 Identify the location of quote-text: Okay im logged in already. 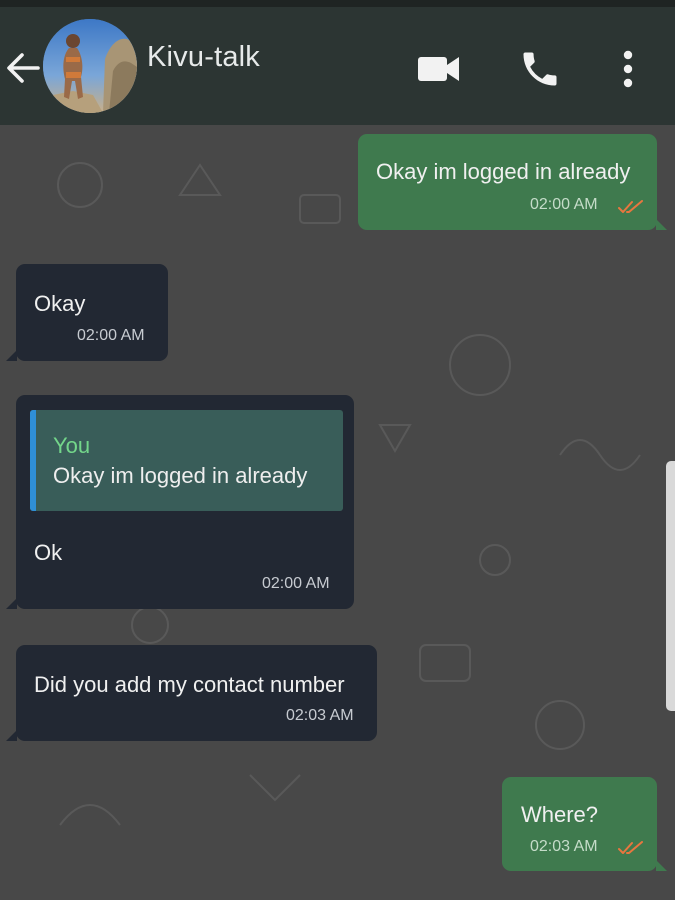
(180, 475).